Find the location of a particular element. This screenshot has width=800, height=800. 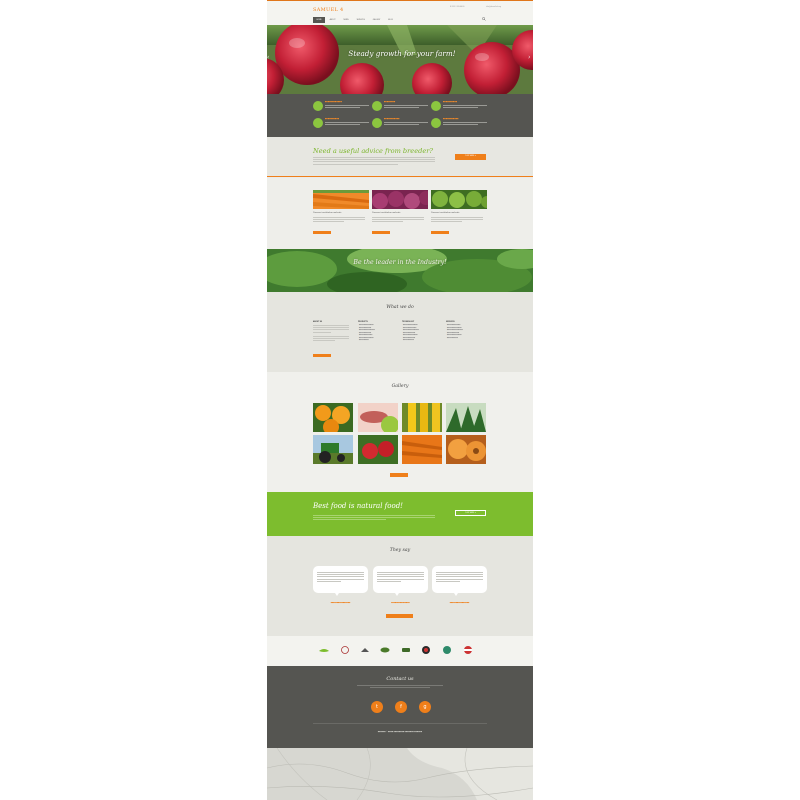

cta-section: Best food is natural food! CLICK HERE + is located at coordinates (400, 514).